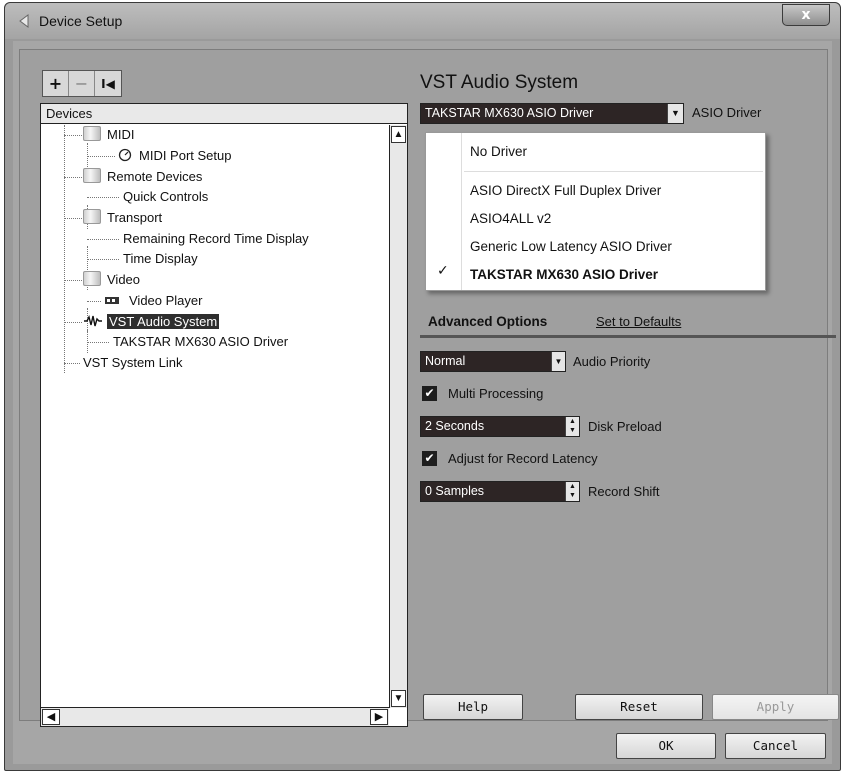 The height and width of the screenshot is (774, 845). What do you see at coordinates (398, 134) in the screenshot?
I see `scroll-up-icon: ▲` at bounding box center [398, 134].